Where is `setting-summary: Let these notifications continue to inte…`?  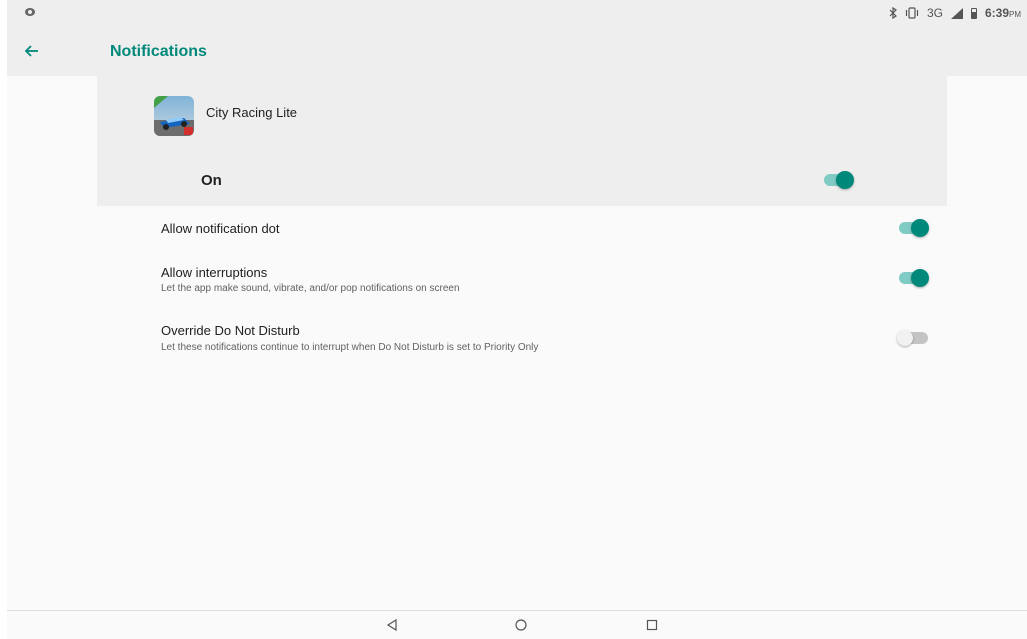 setting-summary: Let these notifications continue to inte… is located at coordinates (350, 347).